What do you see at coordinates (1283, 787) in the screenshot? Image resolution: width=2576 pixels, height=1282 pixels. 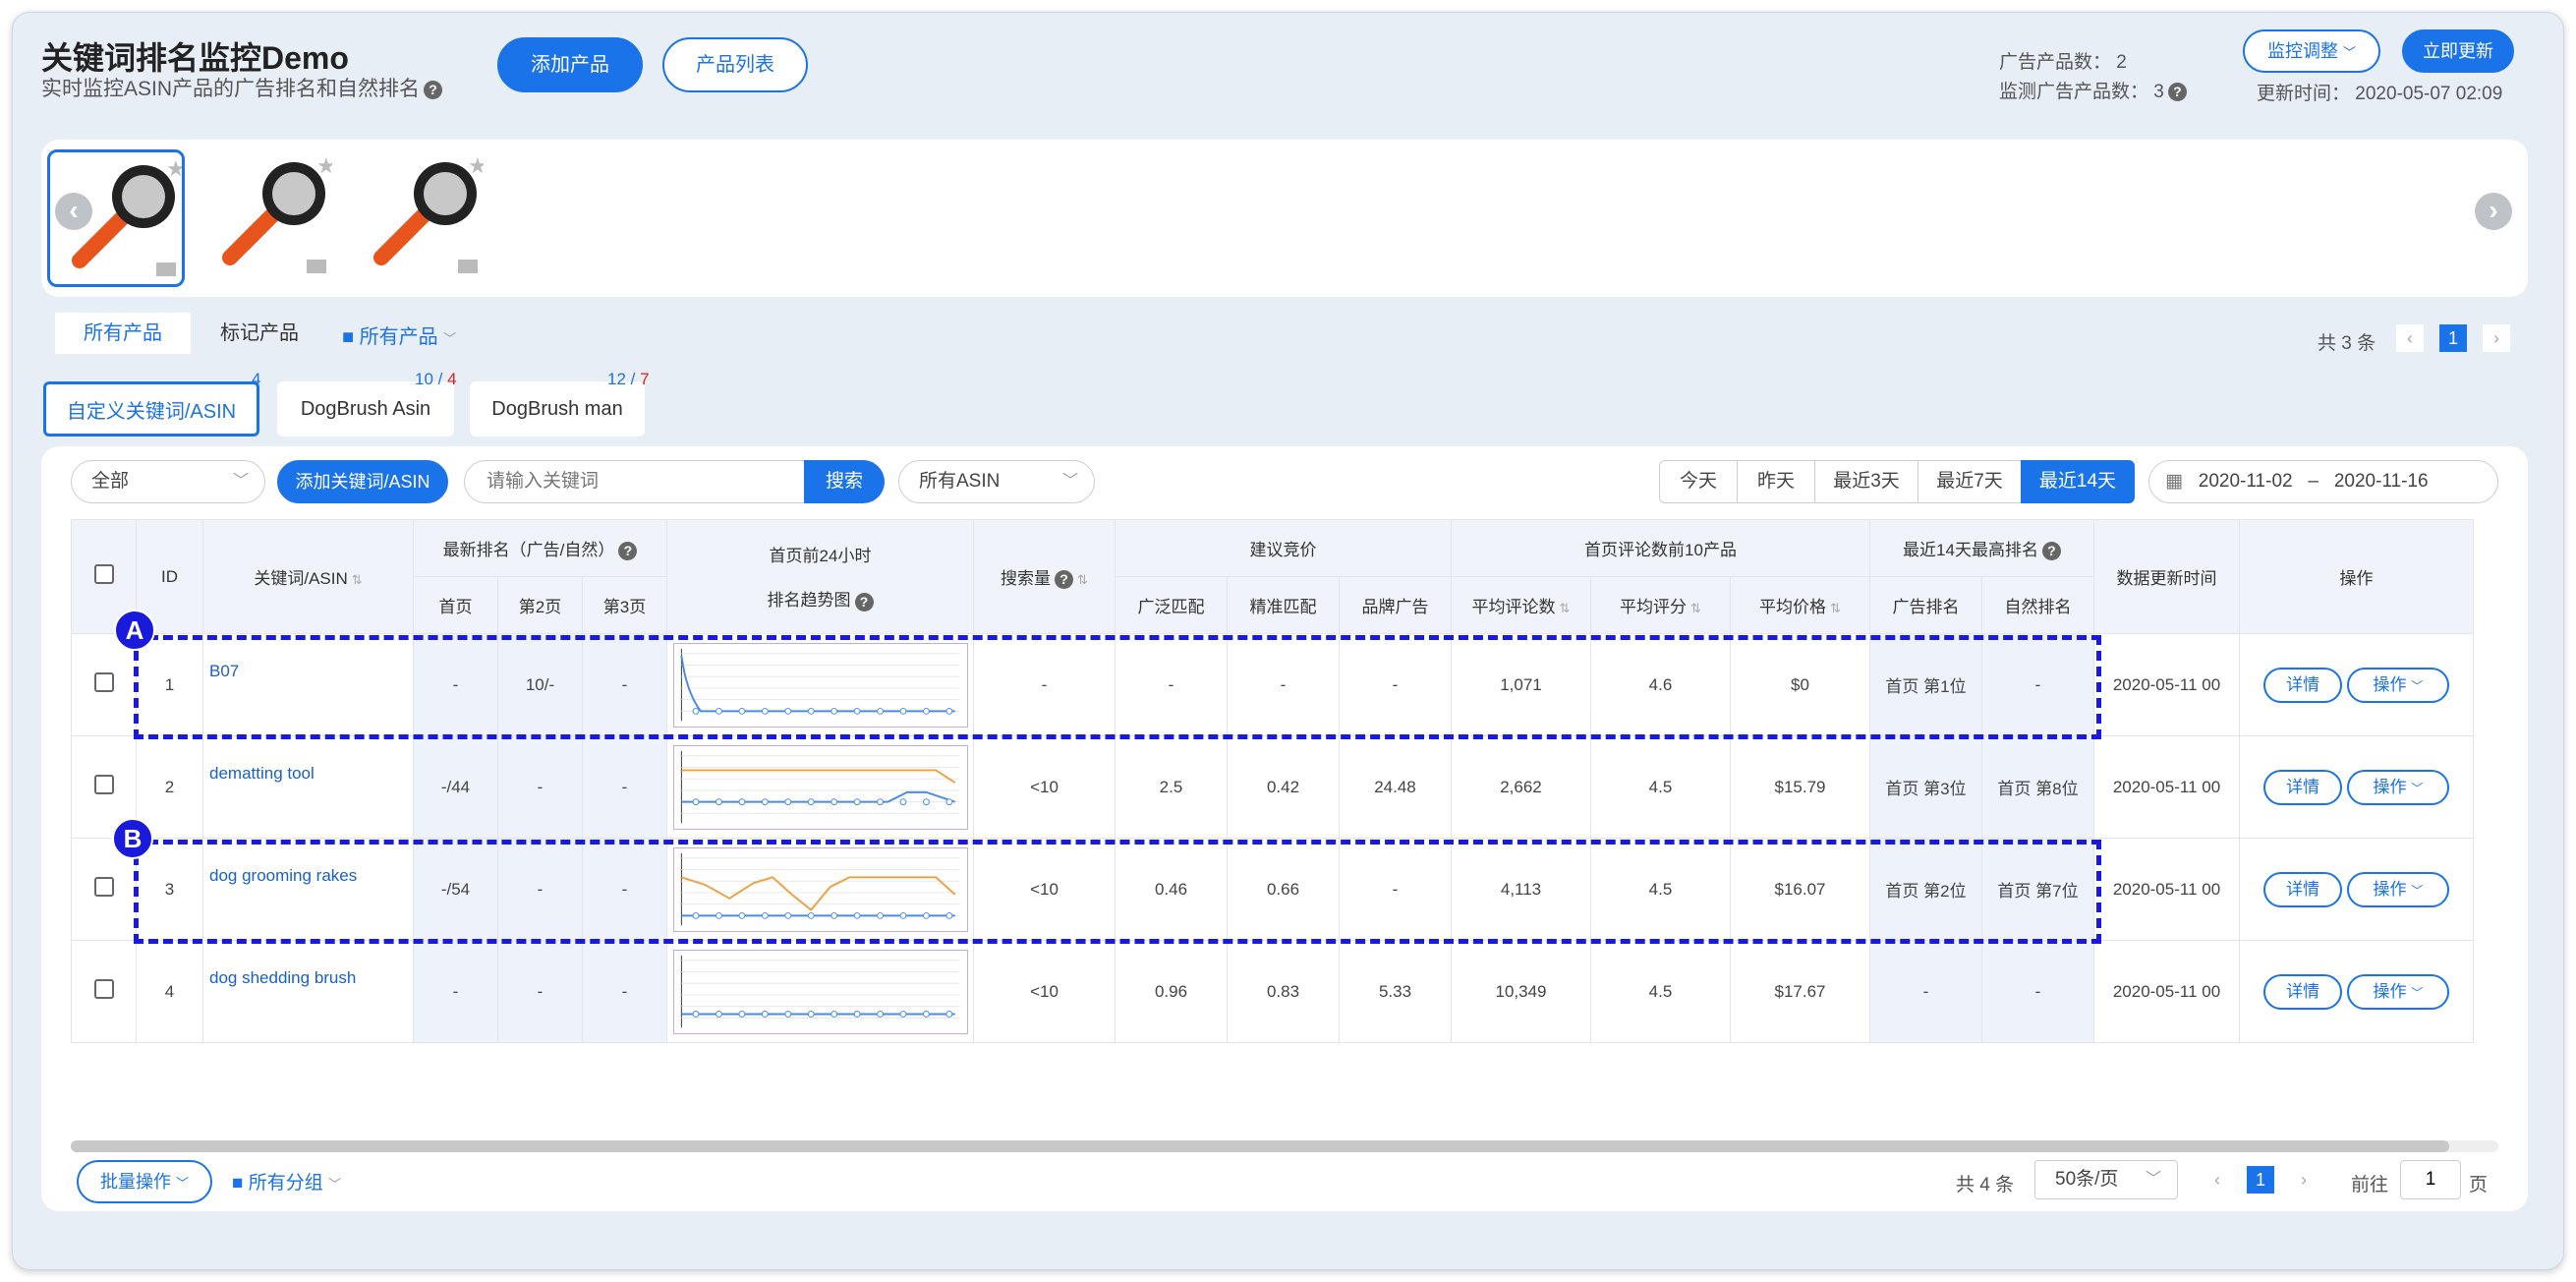 I see `bid-exact: 0.42` at bounding box center [1283, 787].